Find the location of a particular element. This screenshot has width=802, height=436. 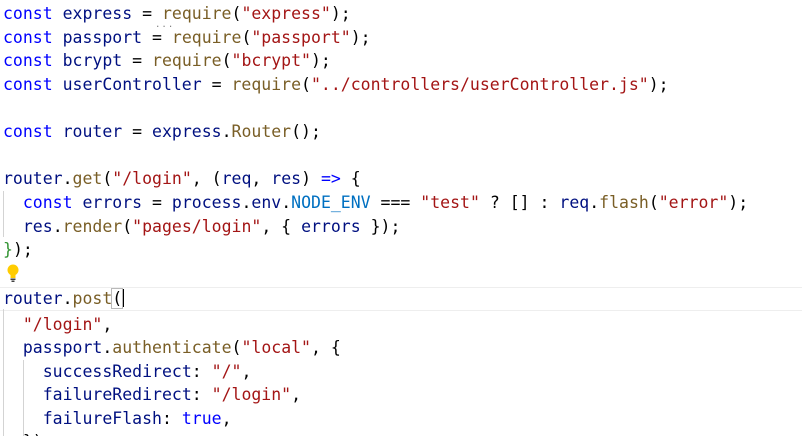

string-token: "error" is located at coordinates (693, 202).